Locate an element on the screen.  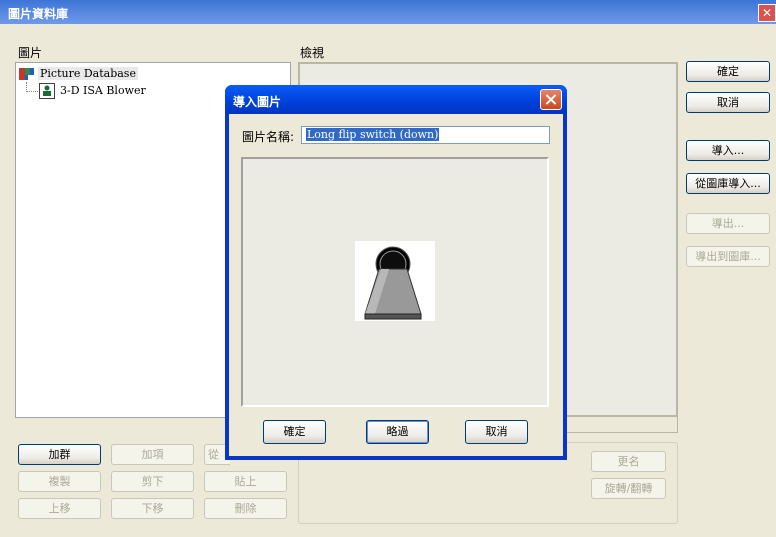
ok-button: 確定 is located at coordinates (728, 71).